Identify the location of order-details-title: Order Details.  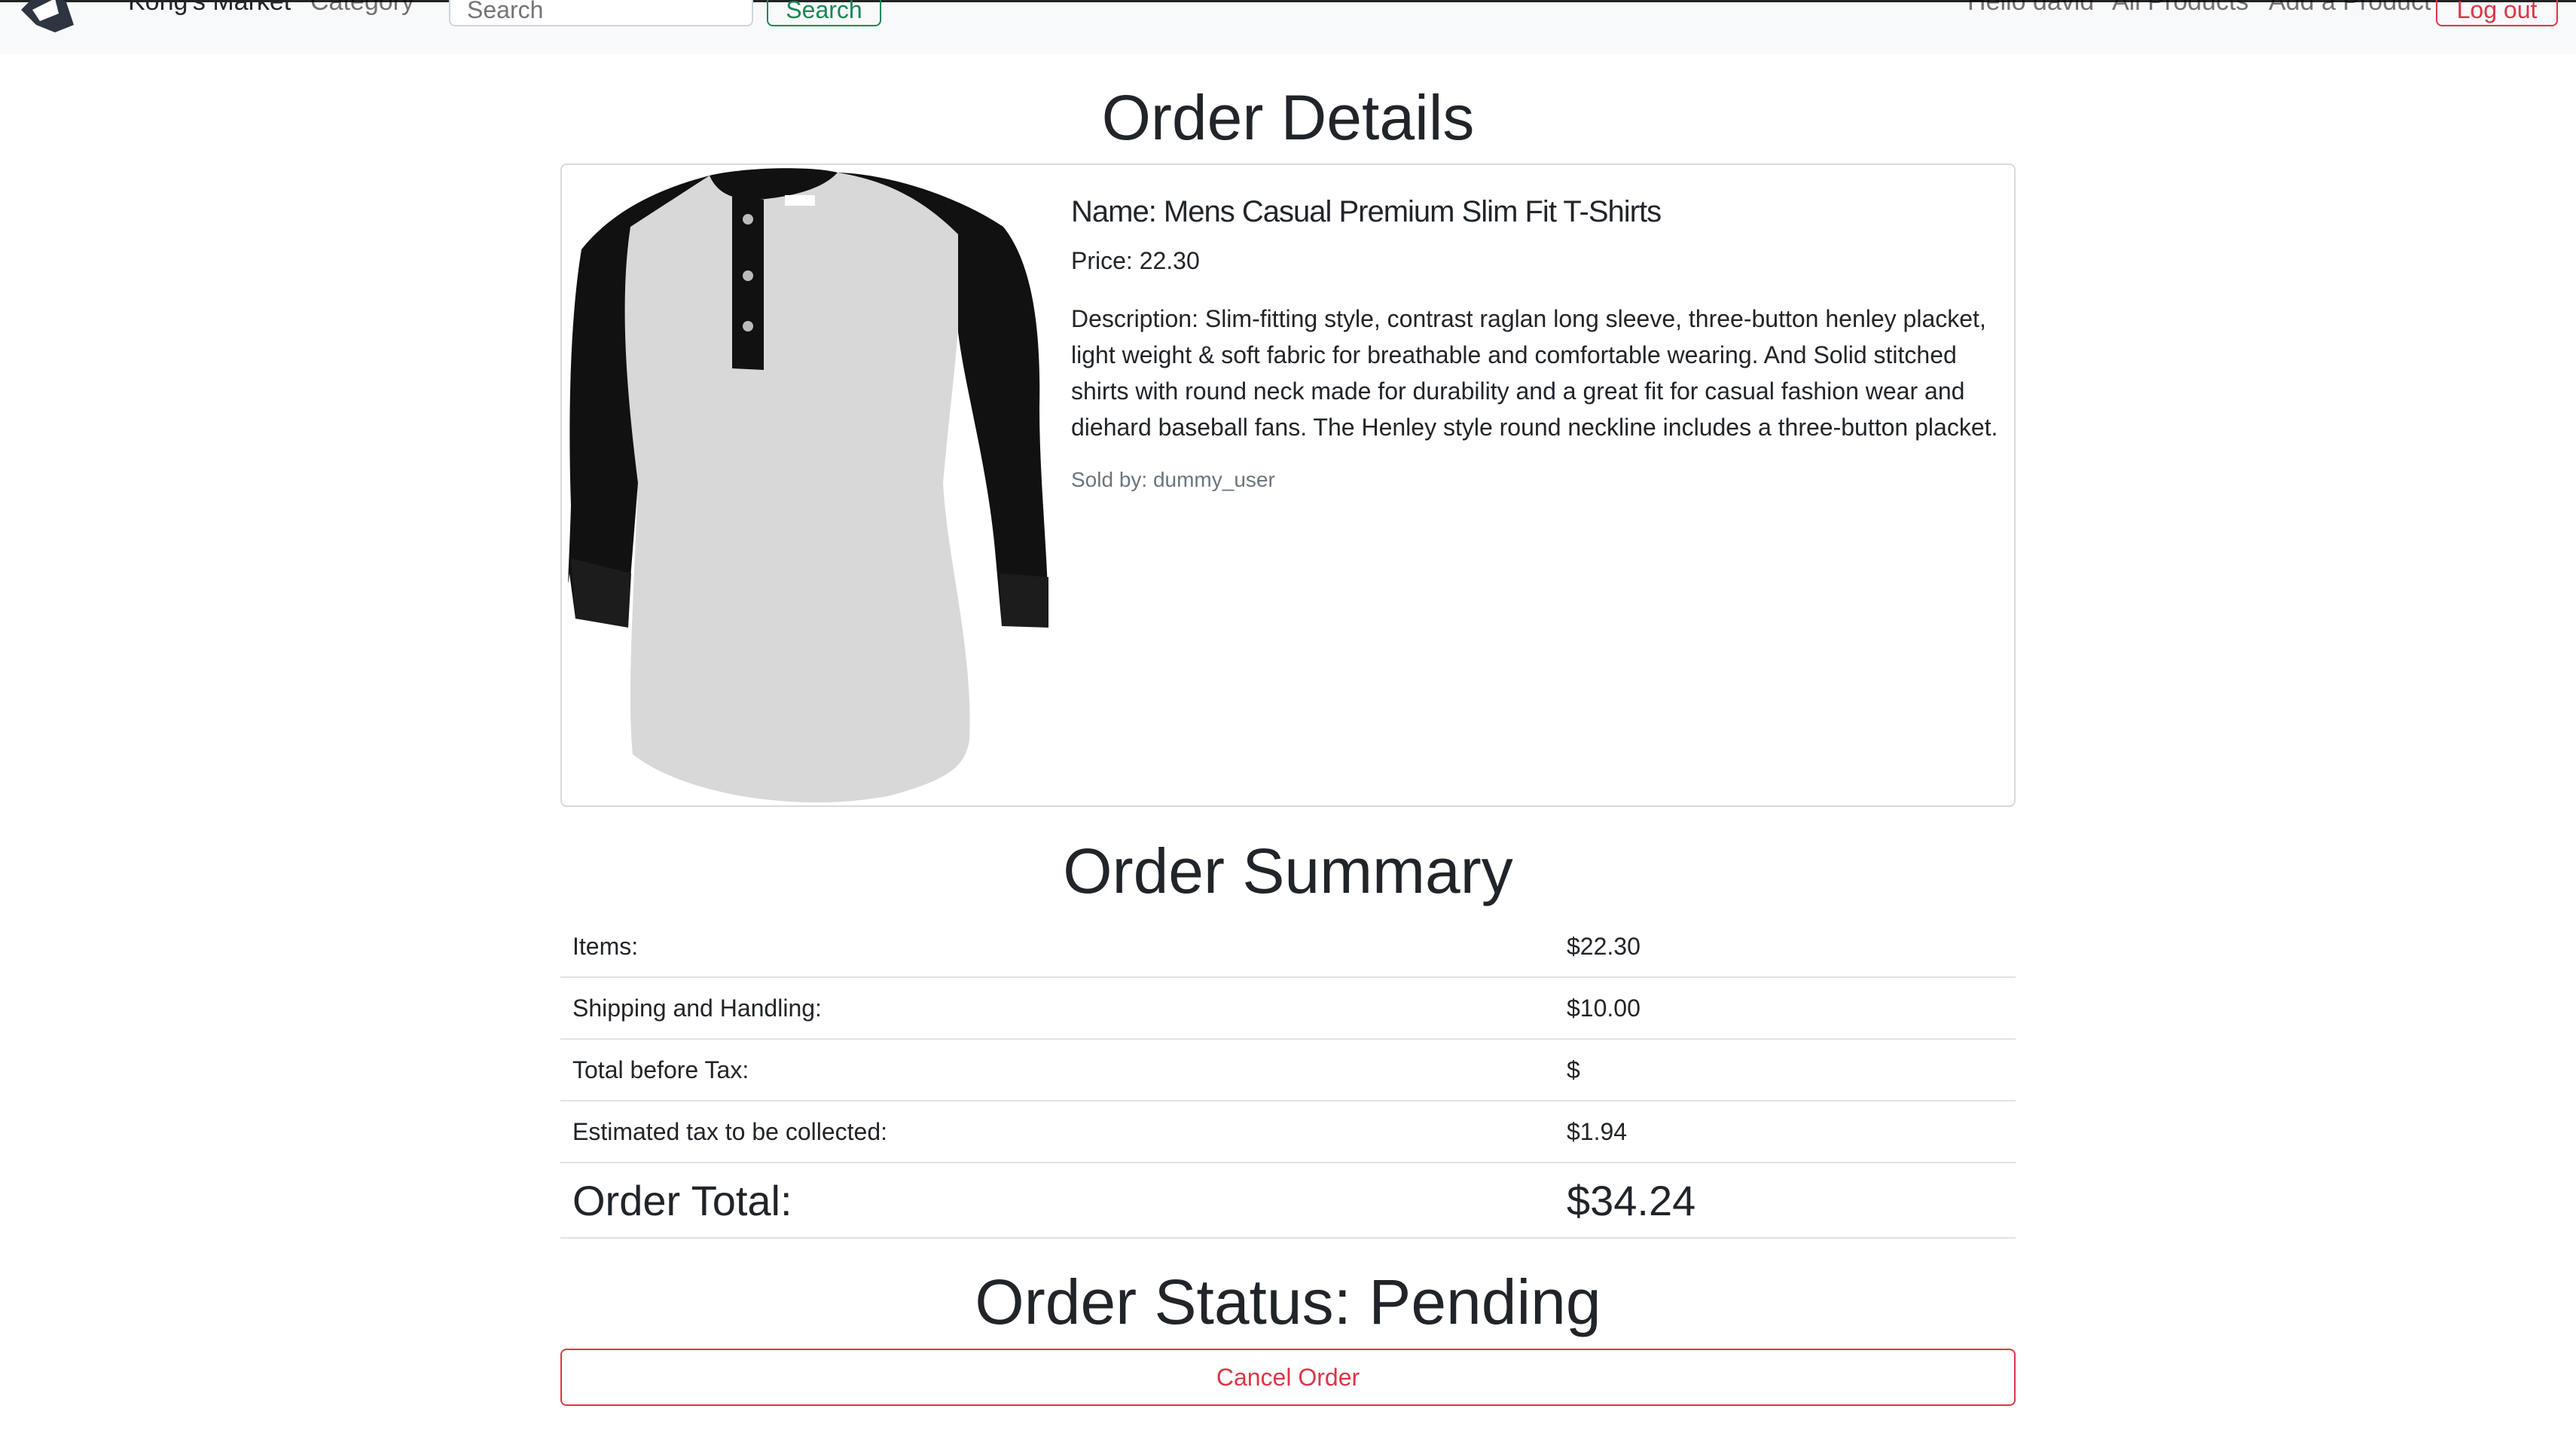
(1288, 118).